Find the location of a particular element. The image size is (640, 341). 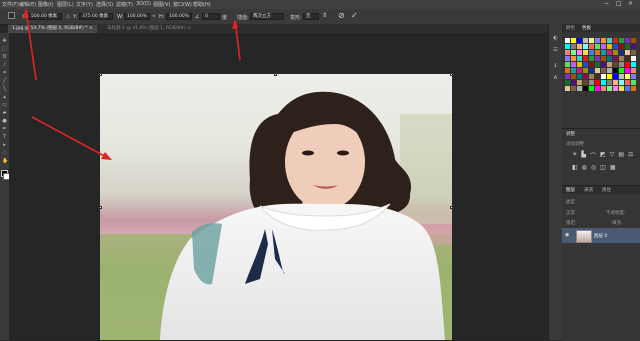

layer-row: ◉ 图层 0 is located at coordinates (601, 235).